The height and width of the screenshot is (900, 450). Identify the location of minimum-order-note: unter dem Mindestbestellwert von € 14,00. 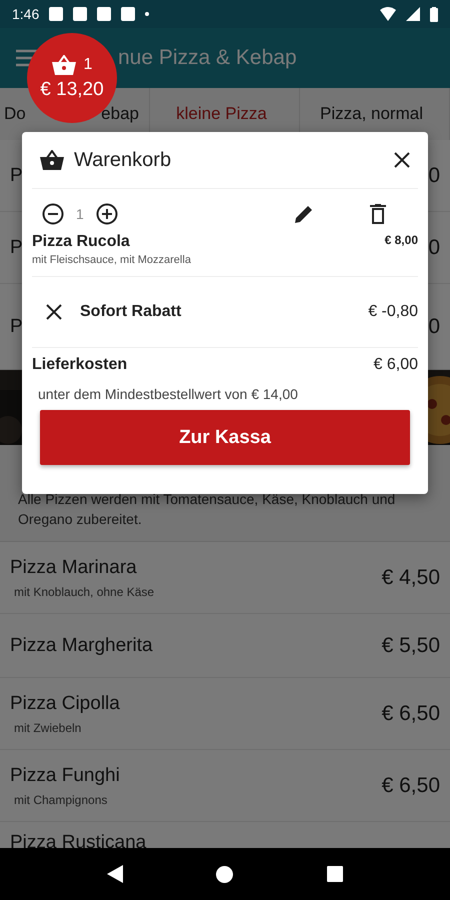
(168, 393).